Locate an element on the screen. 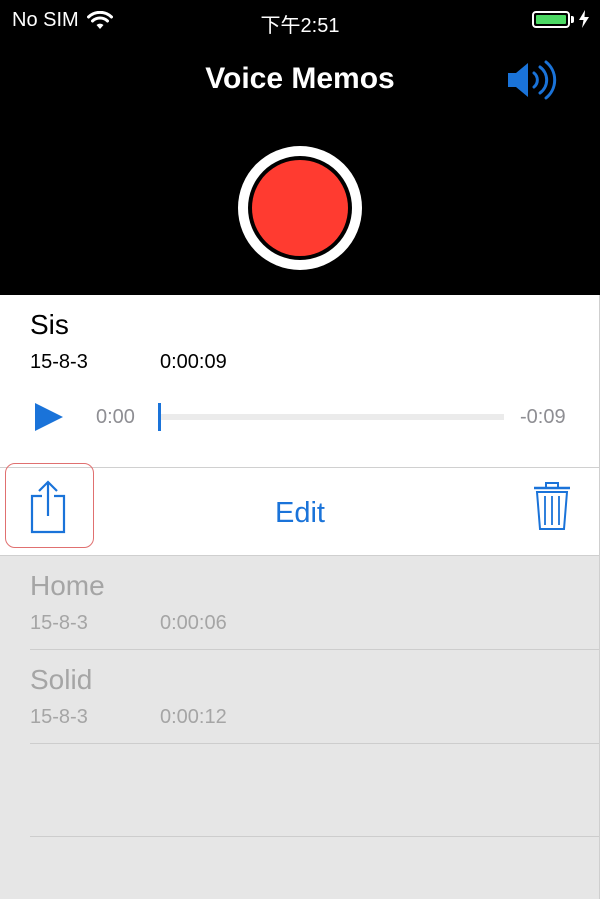 Image resolution: width=600 pixels, height=899 pixels. battery-fill is located at coordinates (551, 19).